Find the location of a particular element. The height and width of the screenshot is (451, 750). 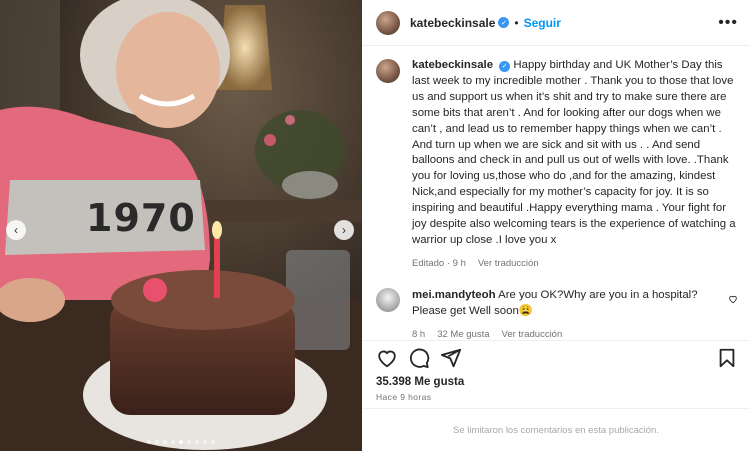

like-heart-icon is located at coordinates (387, 358).